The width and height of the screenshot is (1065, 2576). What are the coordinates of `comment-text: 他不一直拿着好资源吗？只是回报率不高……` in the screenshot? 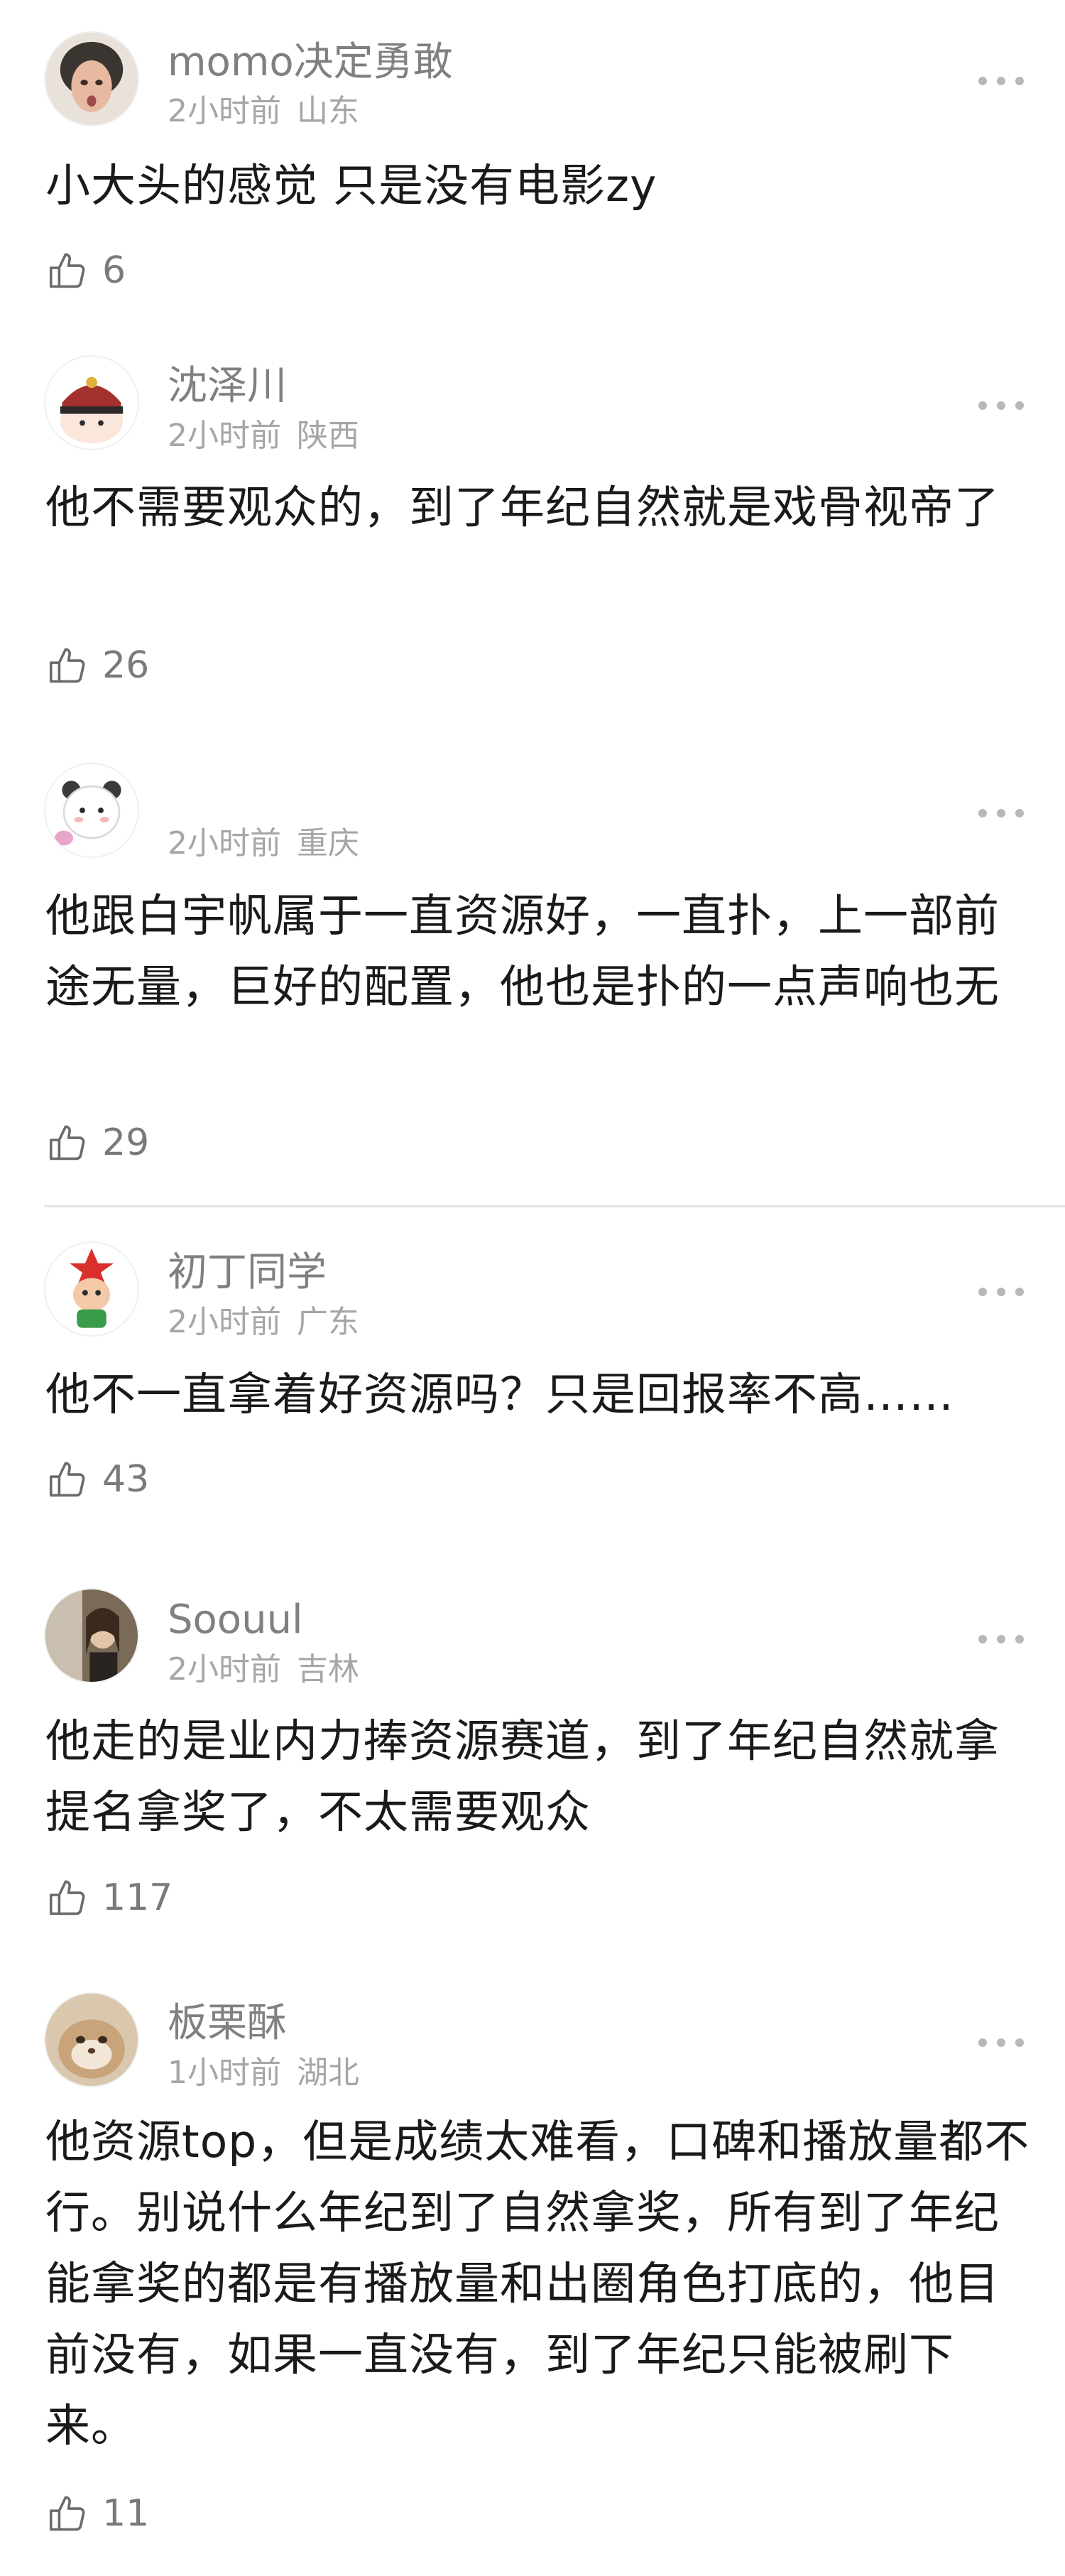 It's located at (499, 1394).